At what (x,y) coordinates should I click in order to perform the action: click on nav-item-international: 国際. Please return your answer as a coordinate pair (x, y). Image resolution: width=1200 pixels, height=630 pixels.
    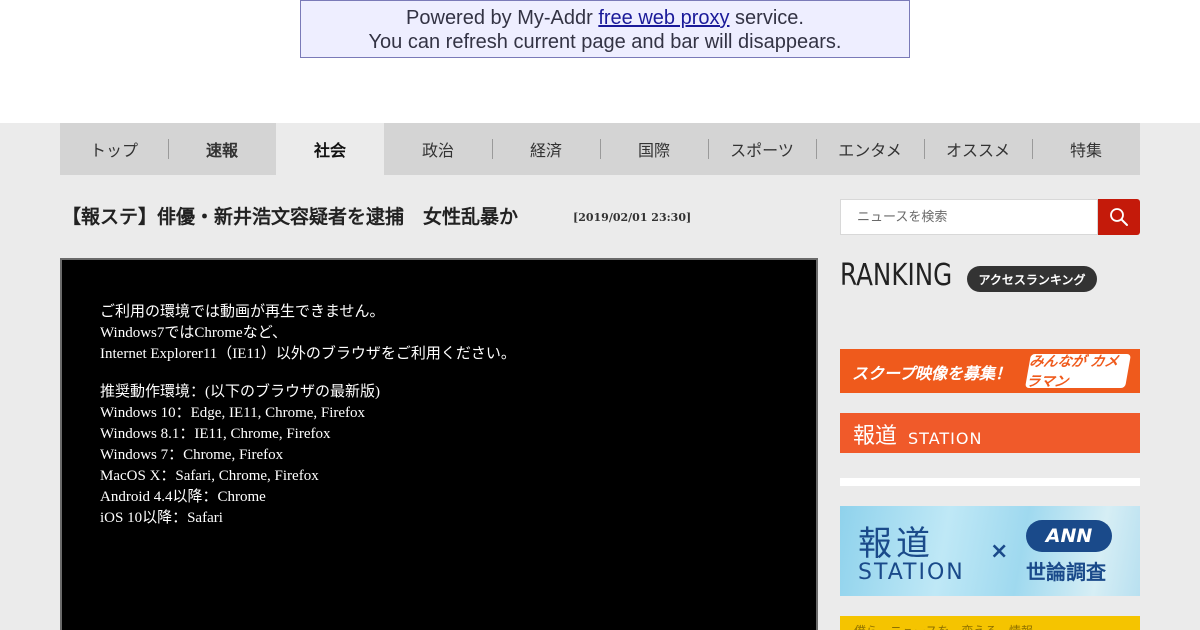
    Looking at the image, I should click on (654, 149).